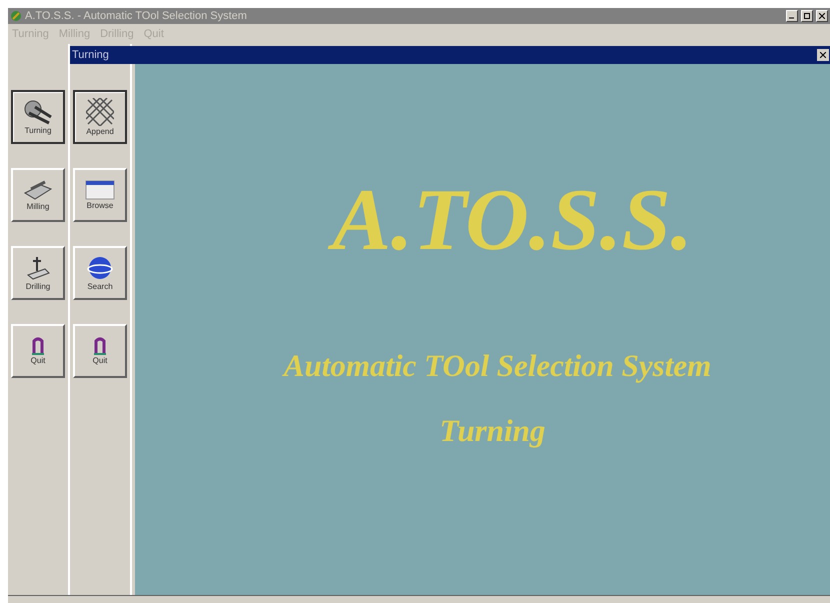 The image size is (830, 603). Describe the element at coordinates (100, 112) in the screenshot. I see `grid-icon` at that location.